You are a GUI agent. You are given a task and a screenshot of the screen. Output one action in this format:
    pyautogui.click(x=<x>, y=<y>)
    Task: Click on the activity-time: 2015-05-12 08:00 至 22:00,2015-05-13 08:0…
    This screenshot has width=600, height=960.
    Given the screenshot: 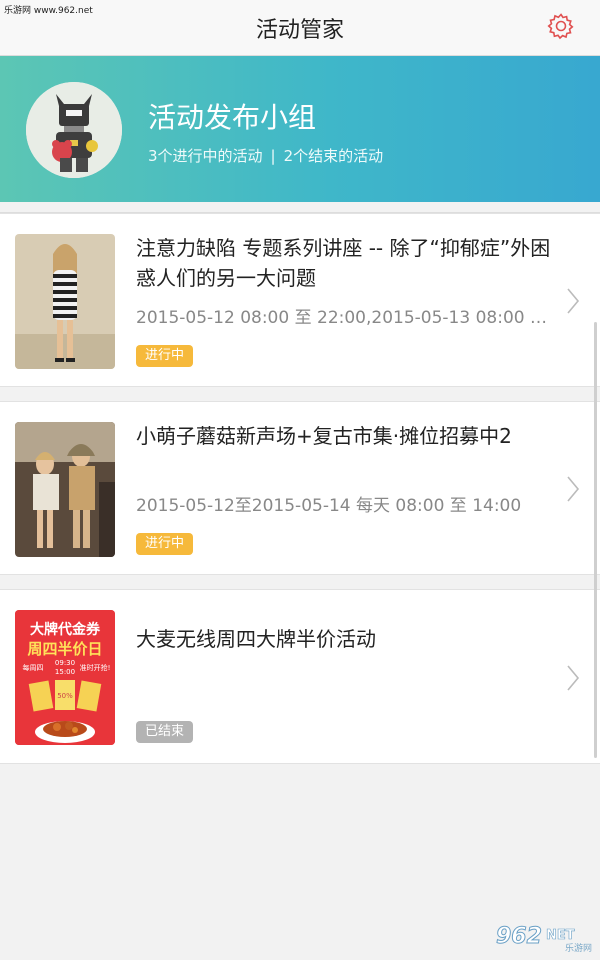 What is the action you would take?
    pyautogui.click(x=348, y=318)
    